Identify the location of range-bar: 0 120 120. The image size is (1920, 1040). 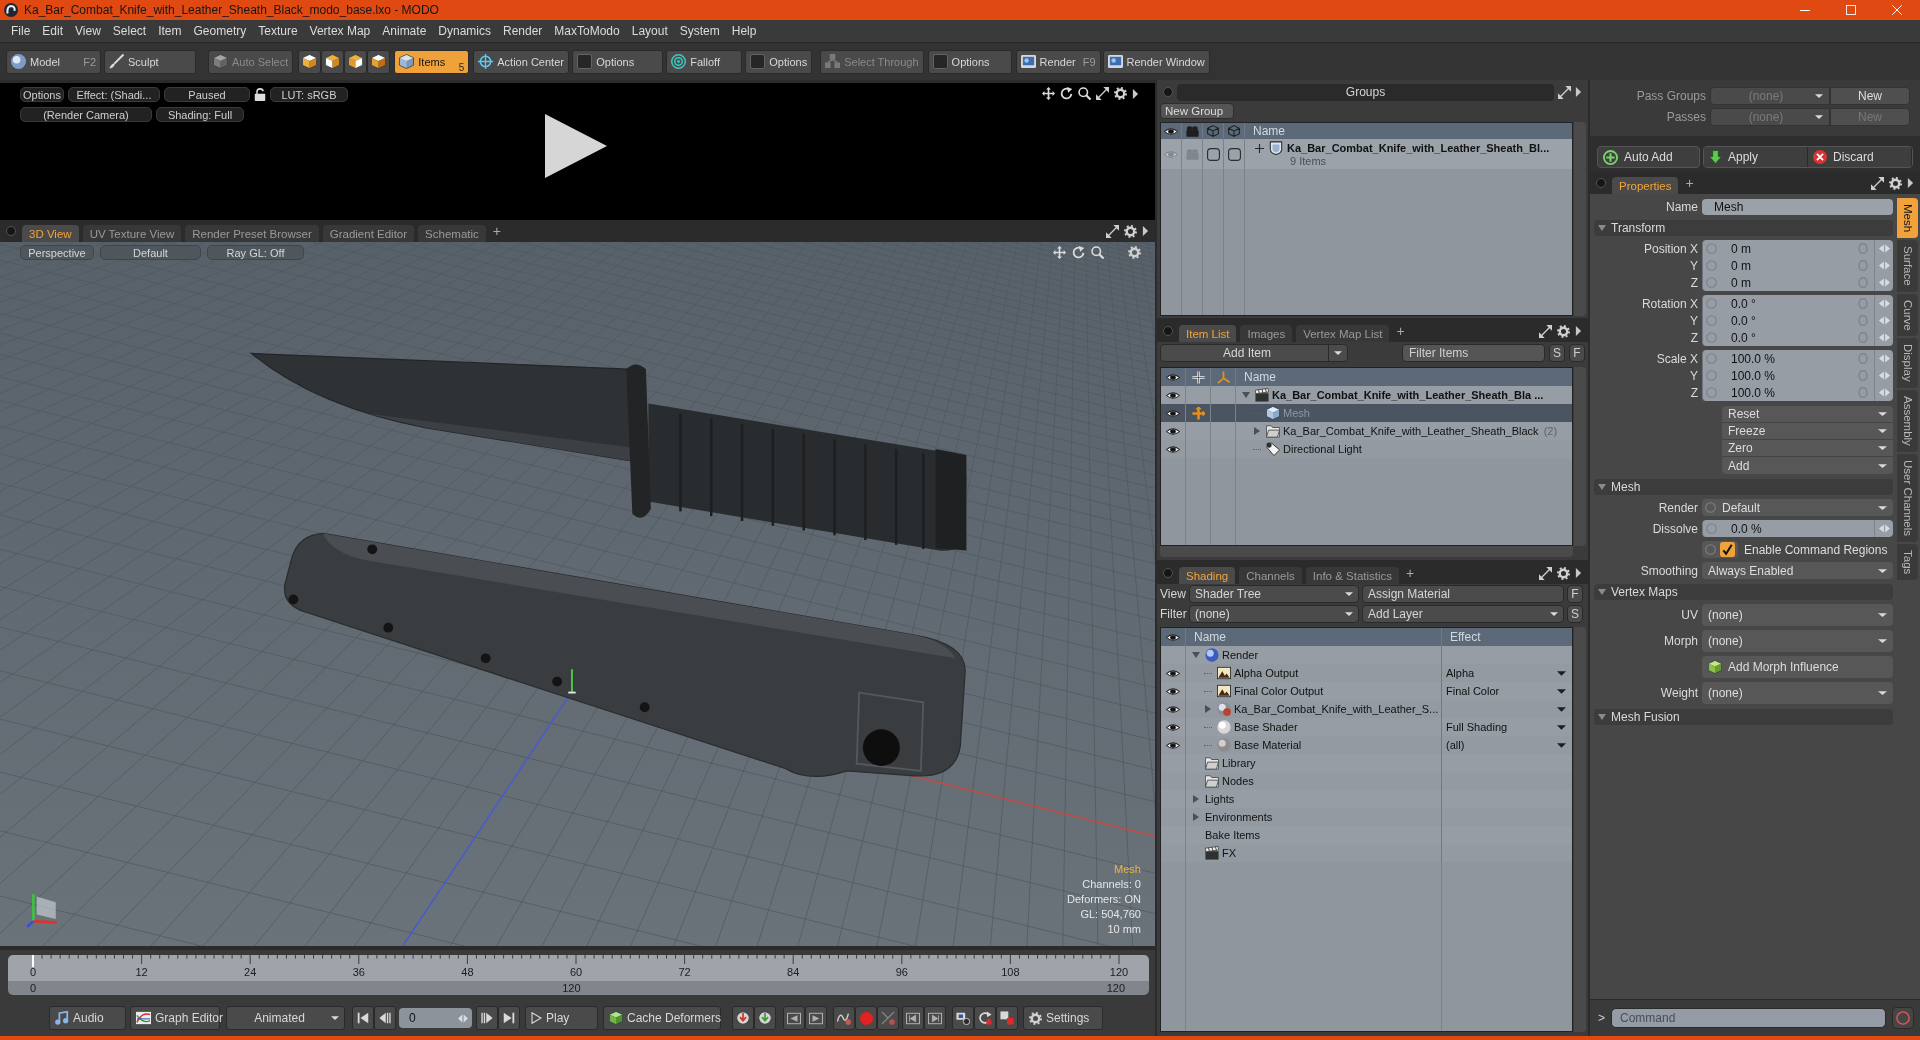
(578, 988).